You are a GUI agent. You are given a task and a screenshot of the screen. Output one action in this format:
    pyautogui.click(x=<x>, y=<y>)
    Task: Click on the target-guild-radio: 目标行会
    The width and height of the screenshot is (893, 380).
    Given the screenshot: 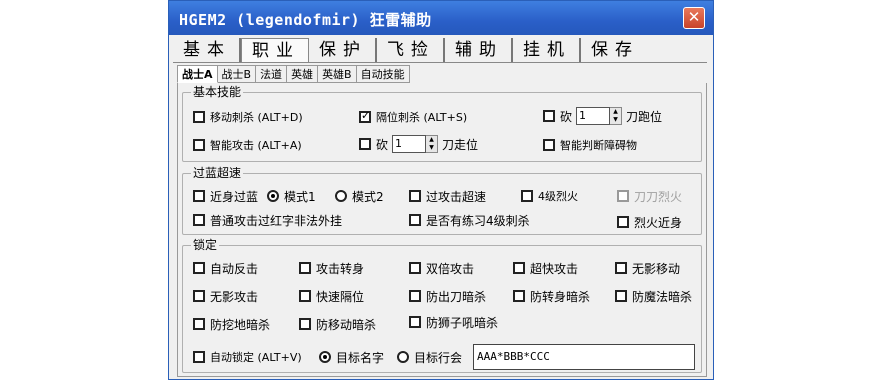 What is the action you would take?
    pyautogui.click(x=429, y=357)
    